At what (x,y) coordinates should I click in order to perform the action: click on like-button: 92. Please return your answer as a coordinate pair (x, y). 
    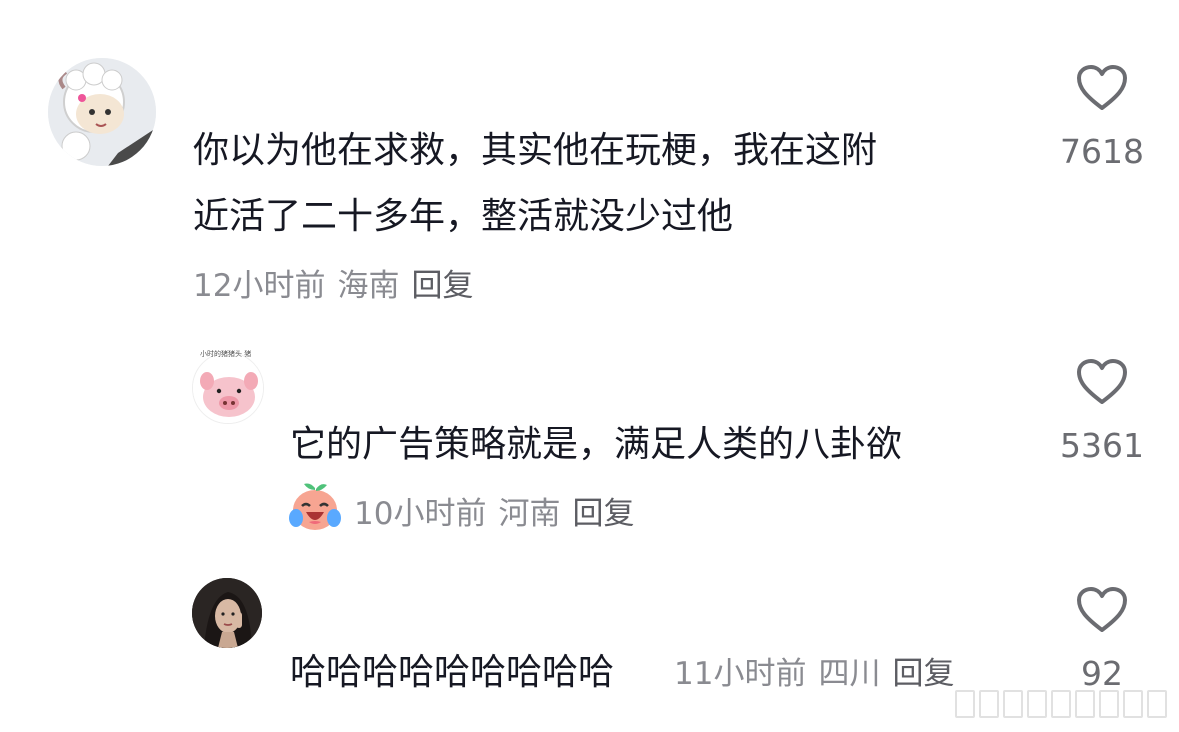
    Looking at the image, I should click on (1102, 640).